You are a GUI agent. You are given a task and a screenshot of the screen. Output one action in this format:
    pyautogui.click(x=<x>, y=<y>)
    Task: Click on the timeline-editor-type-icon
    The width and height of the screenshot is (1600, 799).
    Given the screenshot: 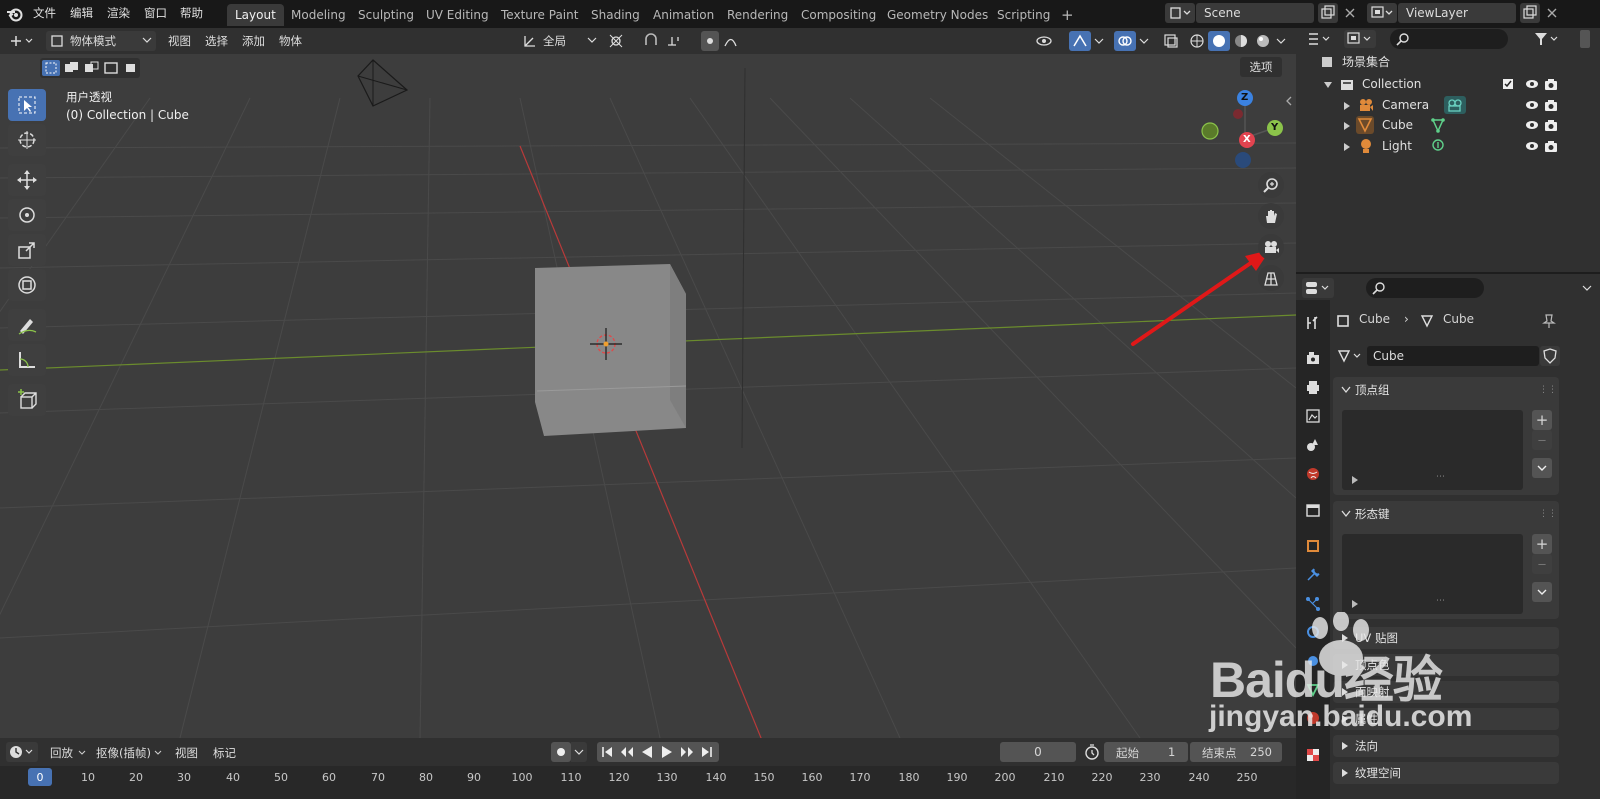 What is the action you would take?
    pyautogui.click(x=22, y=752)
    